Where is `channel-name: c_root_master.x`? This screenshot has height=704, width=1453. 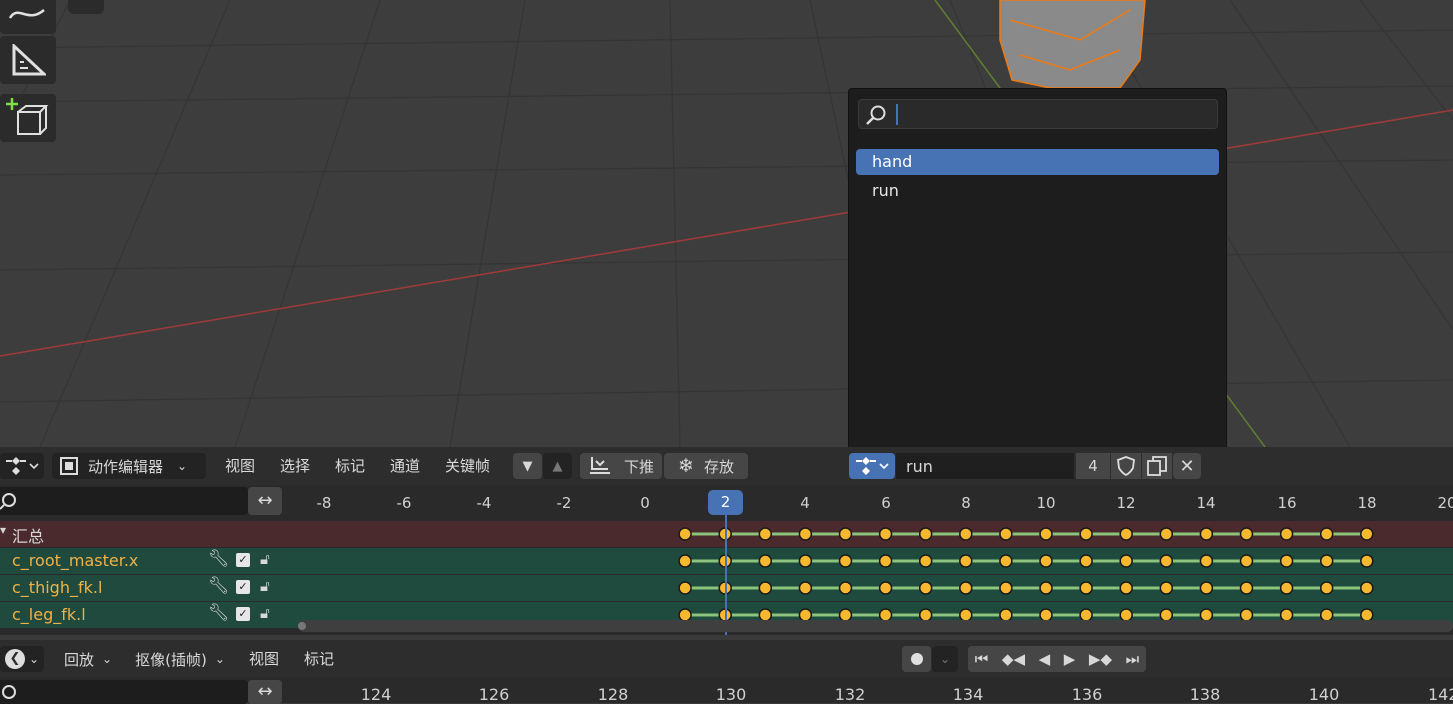 channel-name: c_root_master.x is located at coordinates (75, 560).